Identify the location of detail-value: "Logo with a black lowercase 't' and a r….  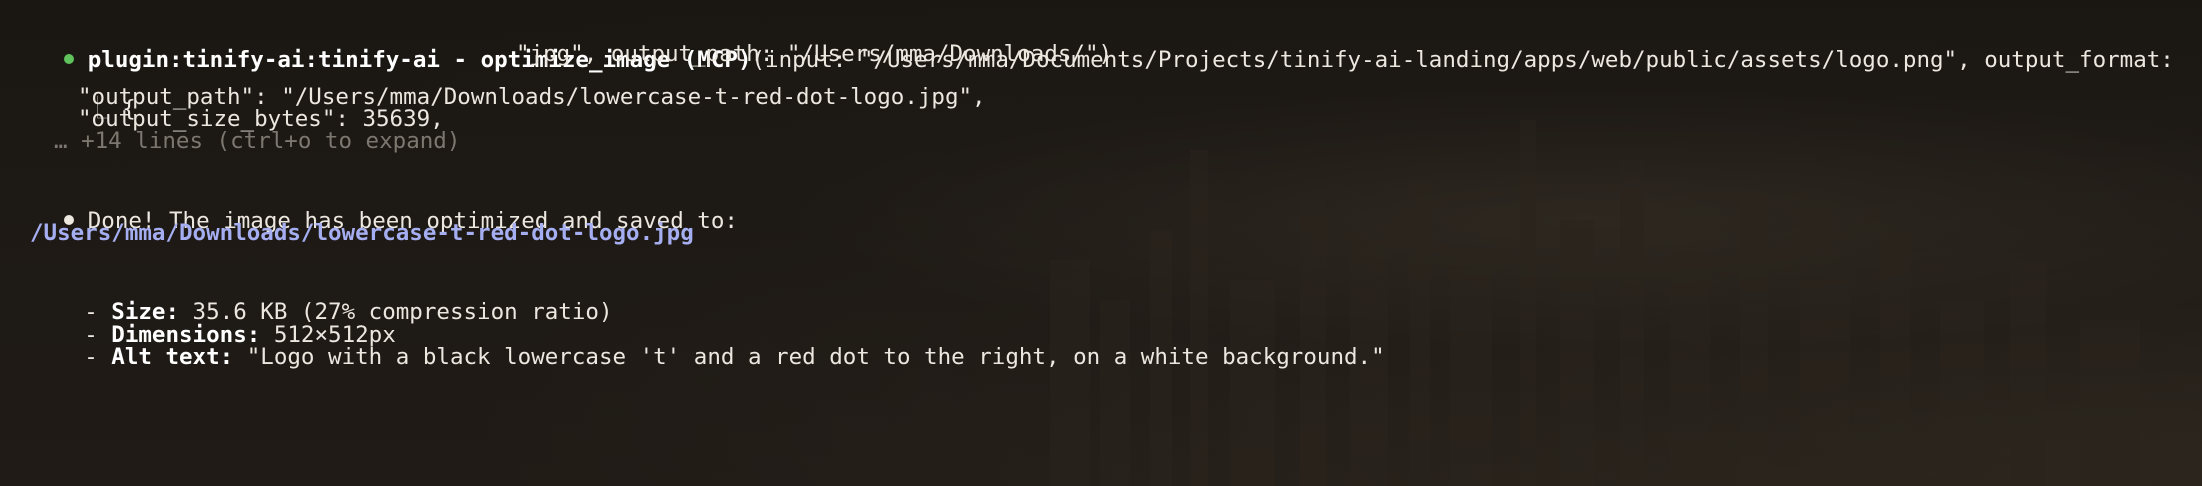
(809, 357).